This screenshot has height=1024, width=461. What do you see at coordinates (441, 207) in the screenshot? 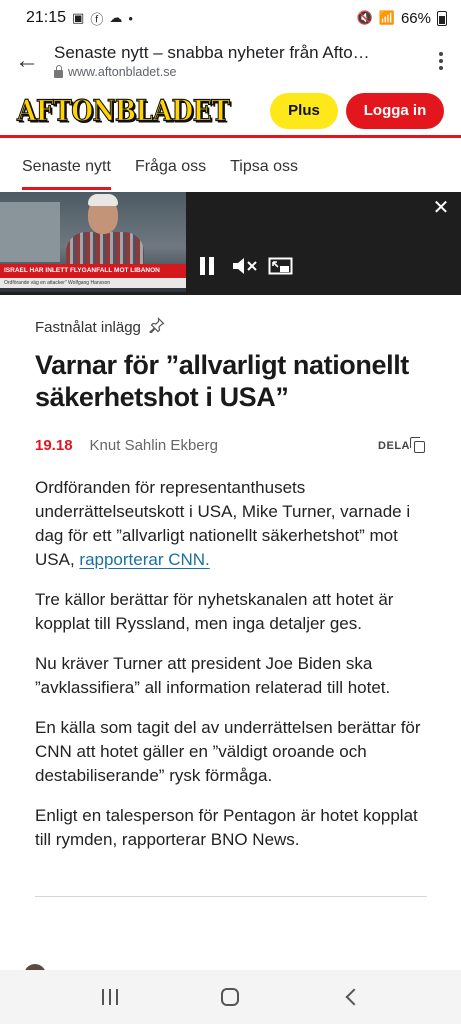
I see `close-icon: ✕` at bounding box center [441, 207].